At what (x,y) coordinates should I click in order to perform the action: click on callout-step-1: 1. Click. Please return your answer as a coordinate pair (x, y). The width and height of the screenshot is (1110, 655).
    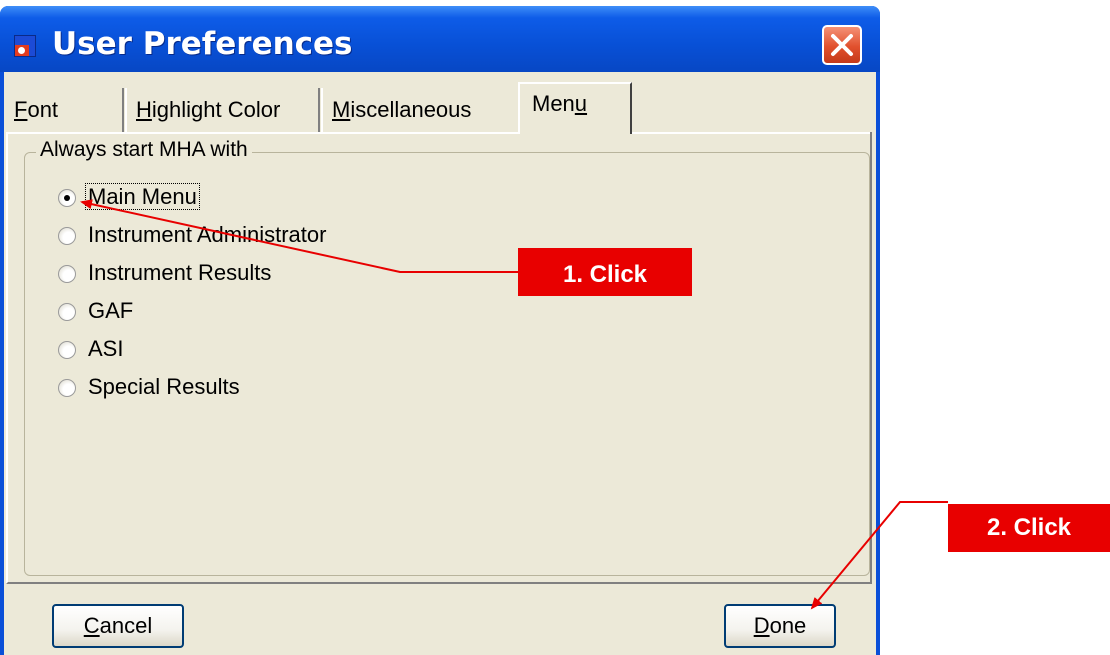
    Looking at the image, I should click on (605, 272).